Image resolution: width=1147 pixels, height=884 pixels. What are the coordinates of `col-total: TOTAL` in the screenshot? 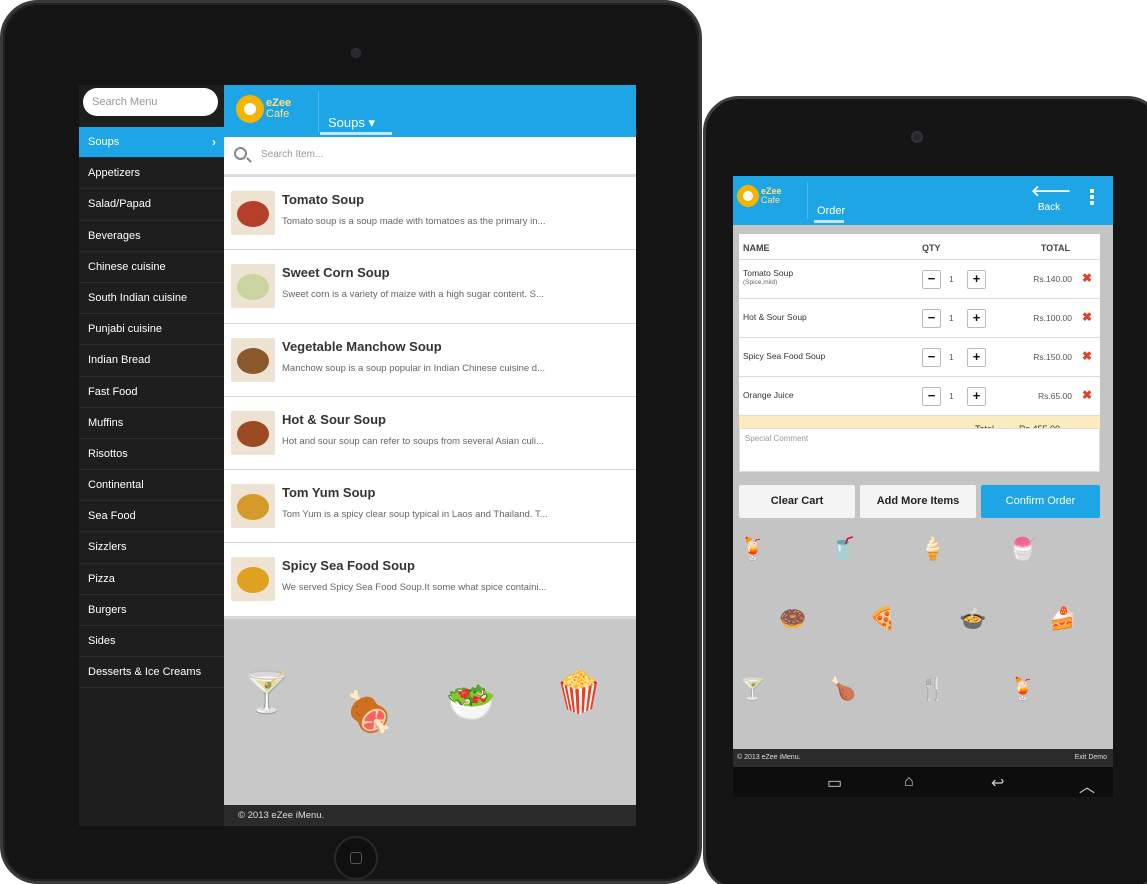 It's located at (1055, 248).